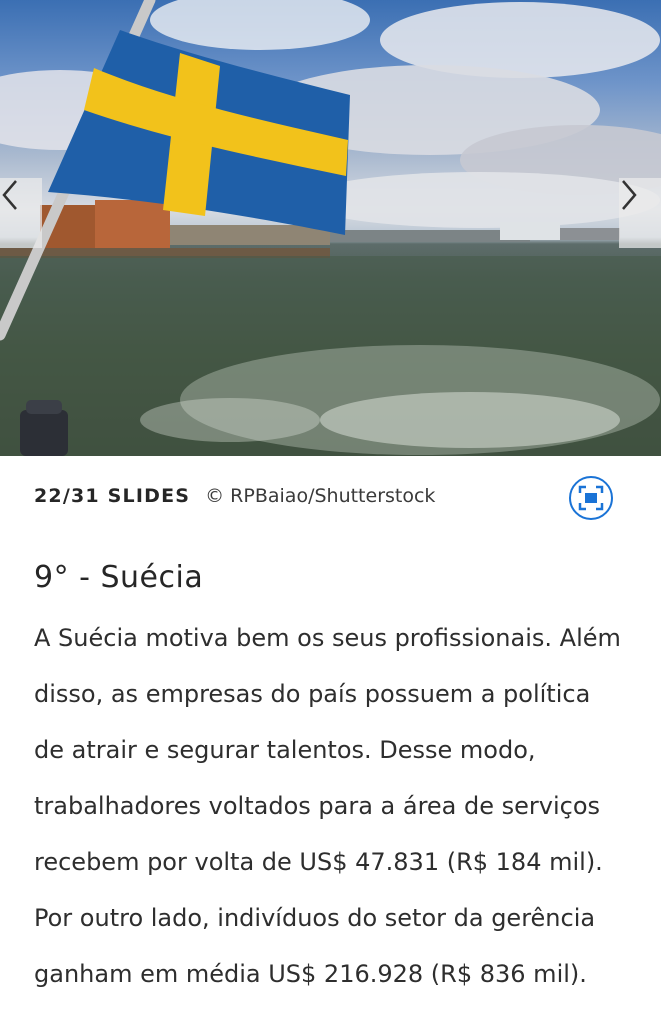  What do you see at coordinates (629, 195) in the screenshot?
I see `chevron-right-icon` at bounding box center [629, 195].